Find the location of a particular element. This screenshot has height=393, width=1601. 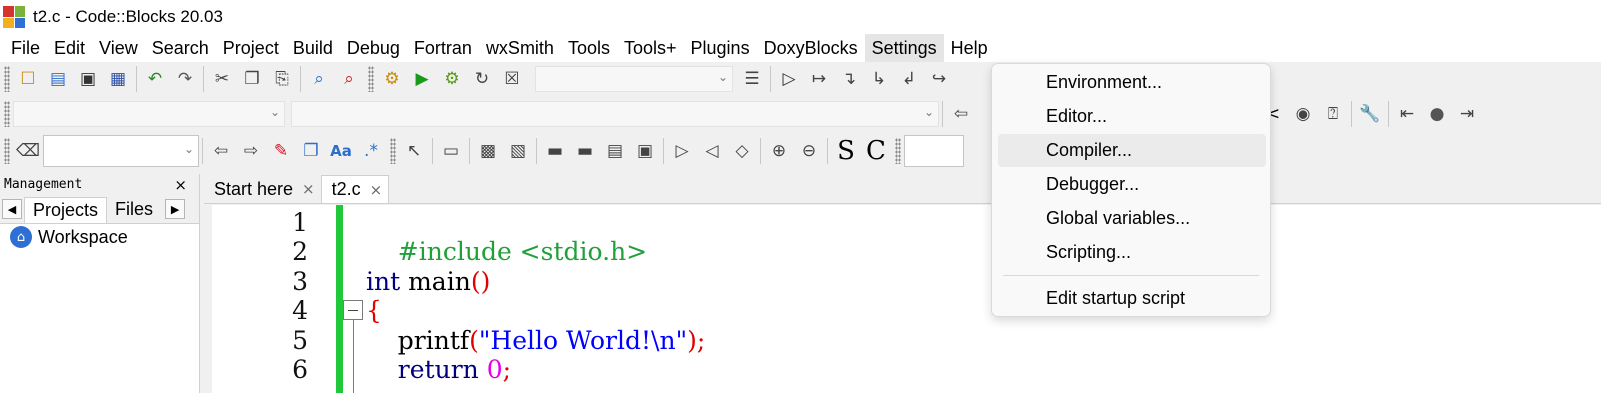

chevron-left-icon: ◀ is located at coordinates (12, 209).